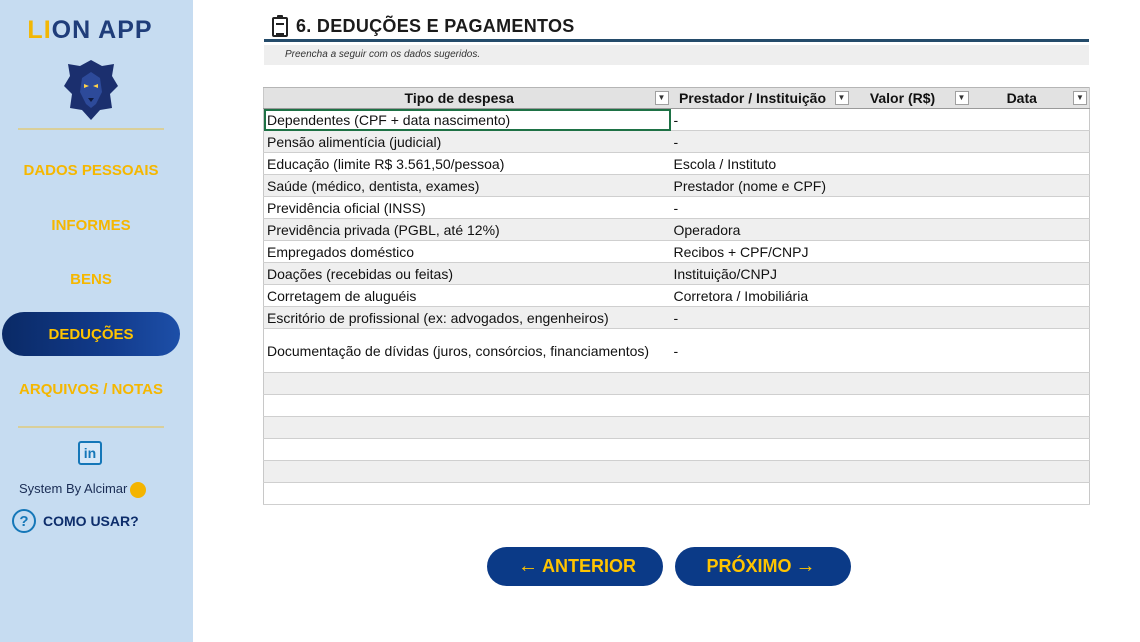  I want to click on table-row, so click(676, 471).